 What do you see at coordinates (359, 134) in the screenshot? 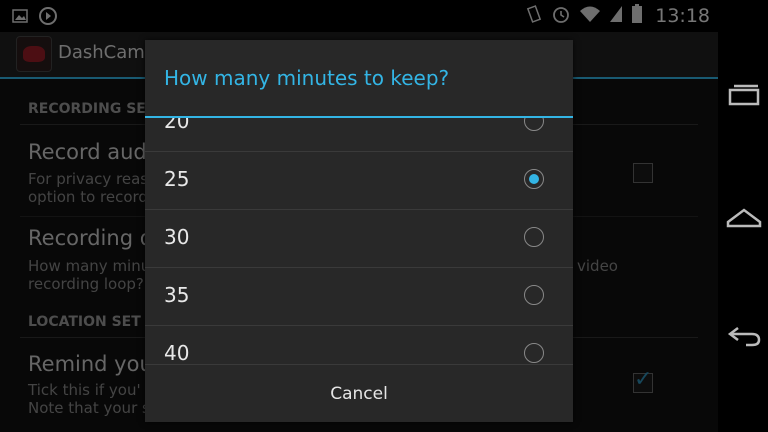
I see `option-row-20: 20` at bounding box center [359, 134].